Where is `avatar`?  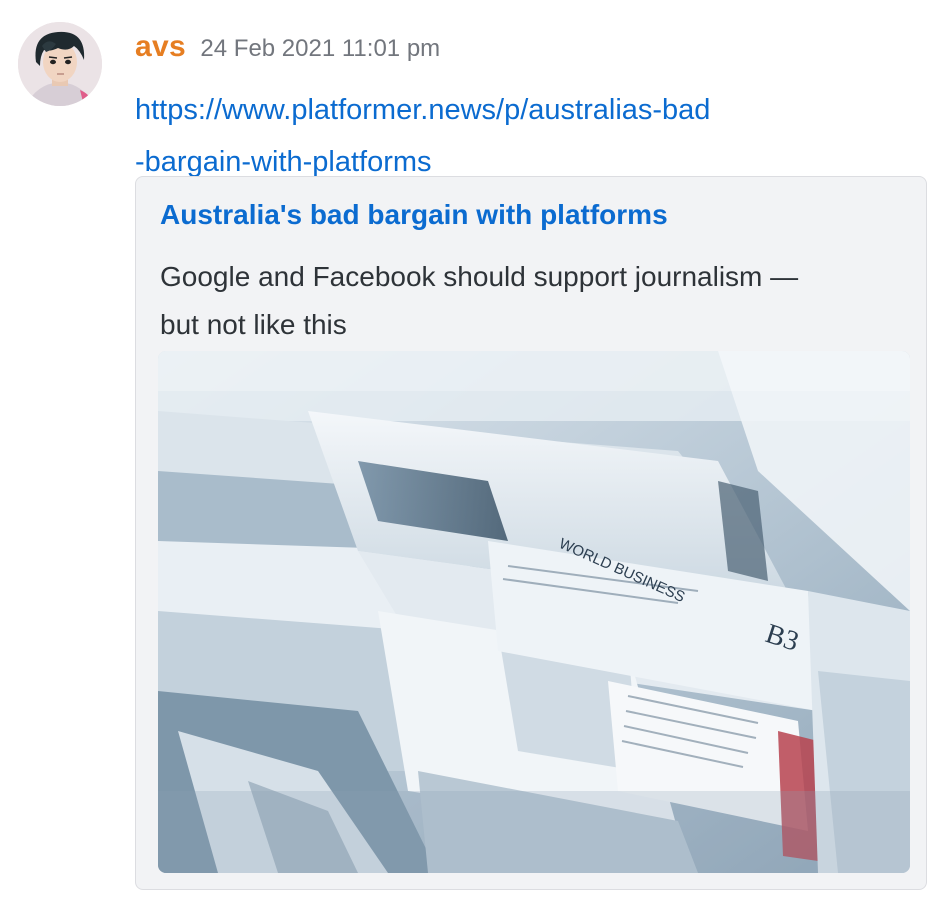 avatar is located at coordinates (60, 64).